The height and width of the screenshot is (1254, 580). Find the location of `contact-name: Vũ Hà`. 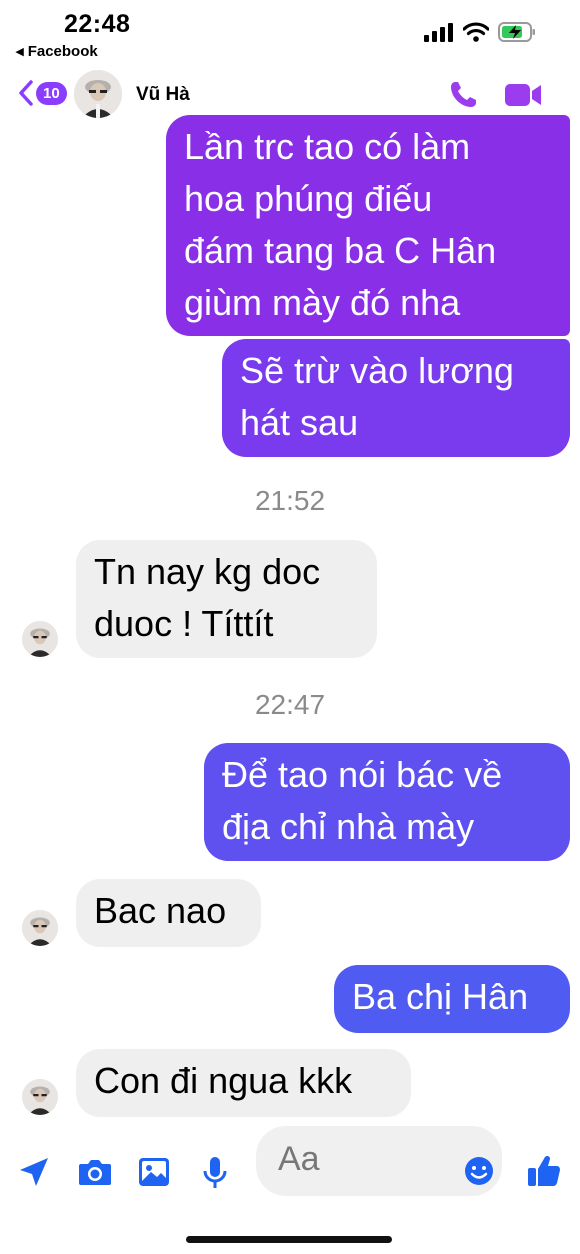

contact-name: Vũ Hà is located at coordinates (163, 95).